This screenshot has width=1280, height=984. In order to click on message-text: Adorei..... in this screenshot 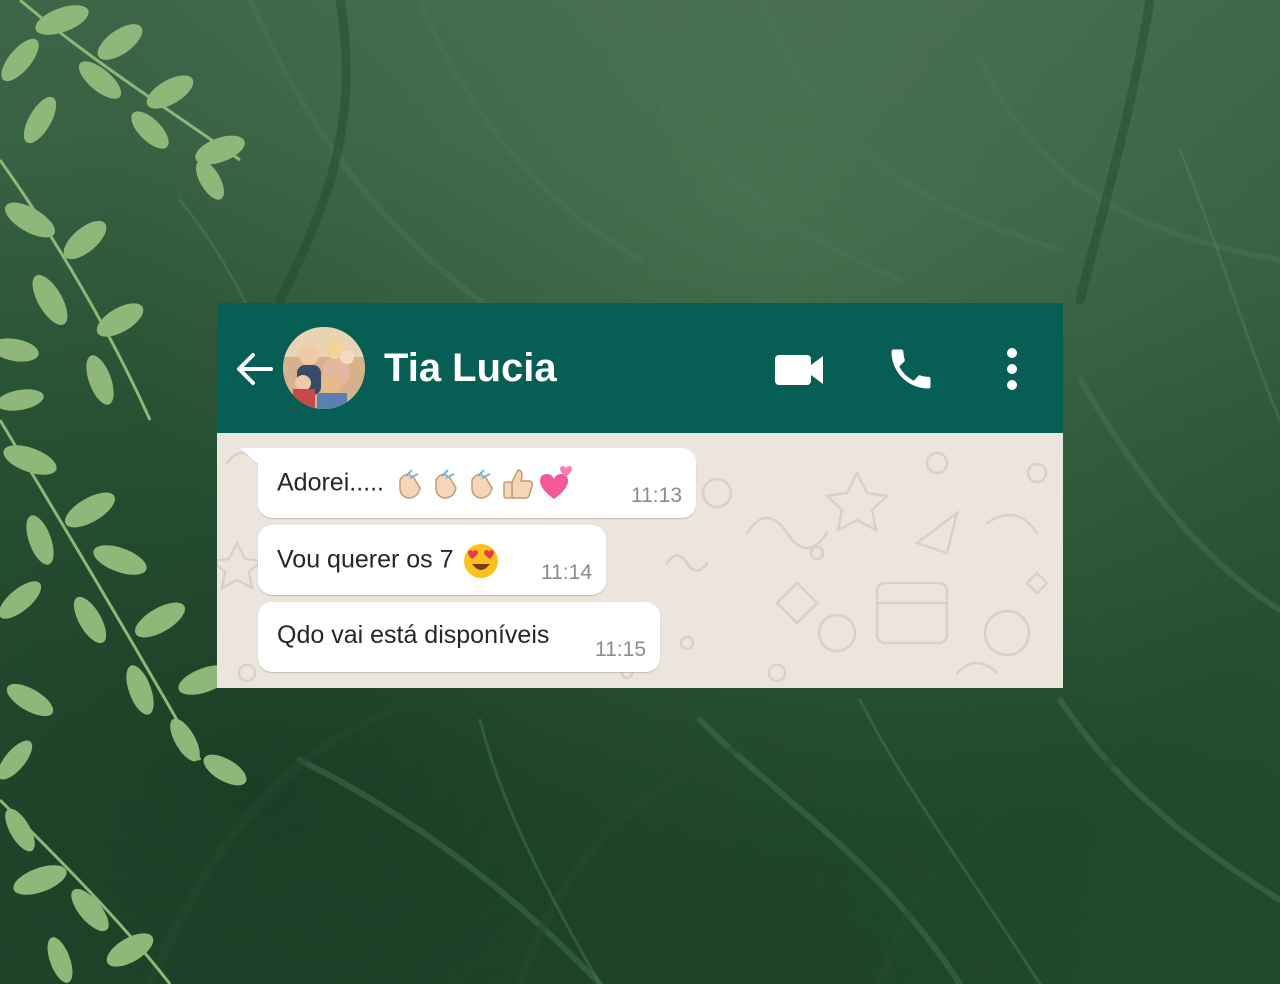, I will do `click(330, 482)`.